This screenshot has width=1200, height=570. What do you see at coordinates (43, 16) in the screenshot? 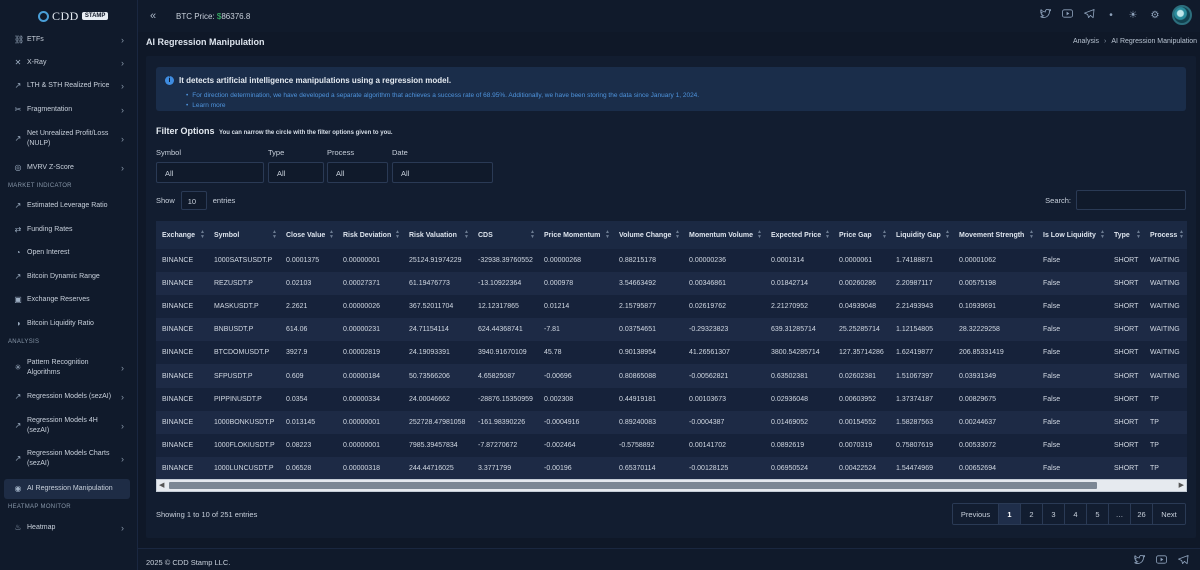
I see `logo-icon` at bounding box center [43, 16].